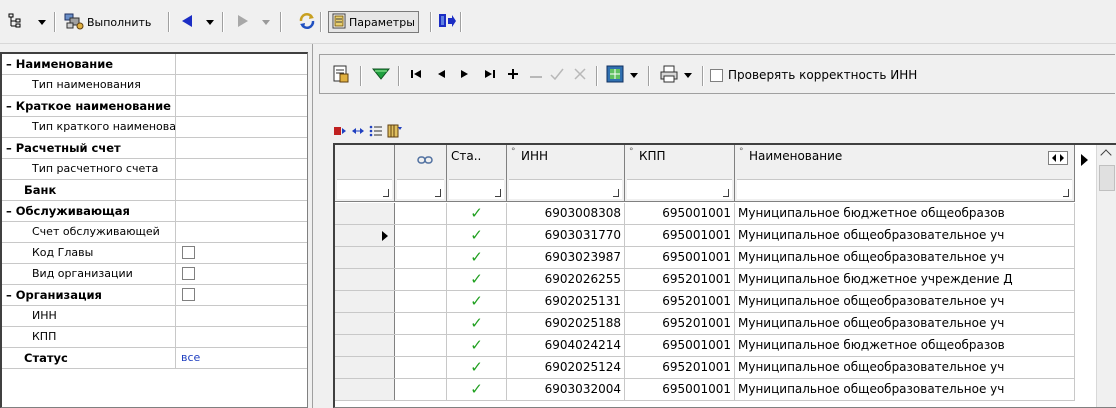  I want to click on property-row: Счет обслуживающей, so click(154, 232).